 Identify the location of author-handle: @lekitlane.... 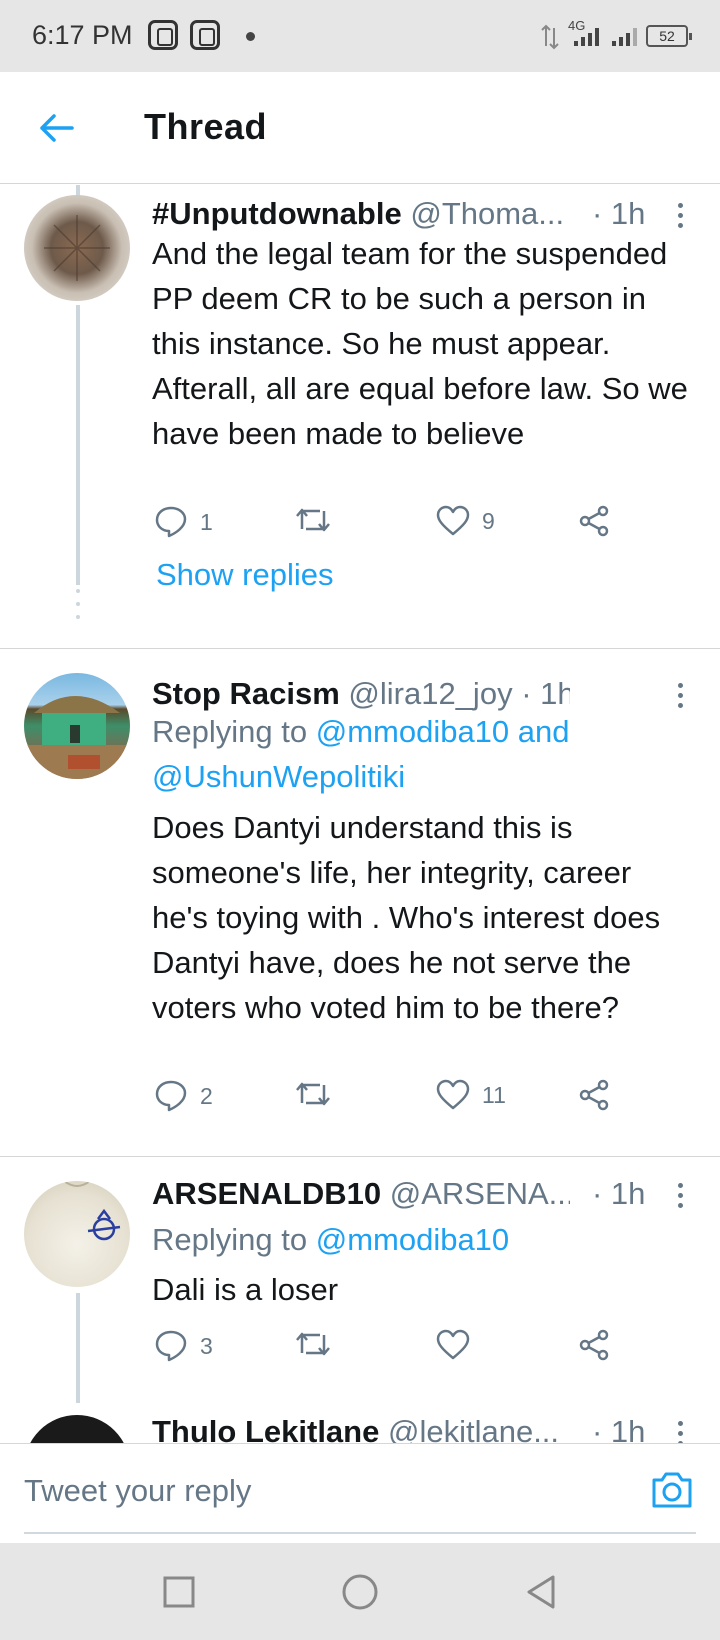
(473, 1428).